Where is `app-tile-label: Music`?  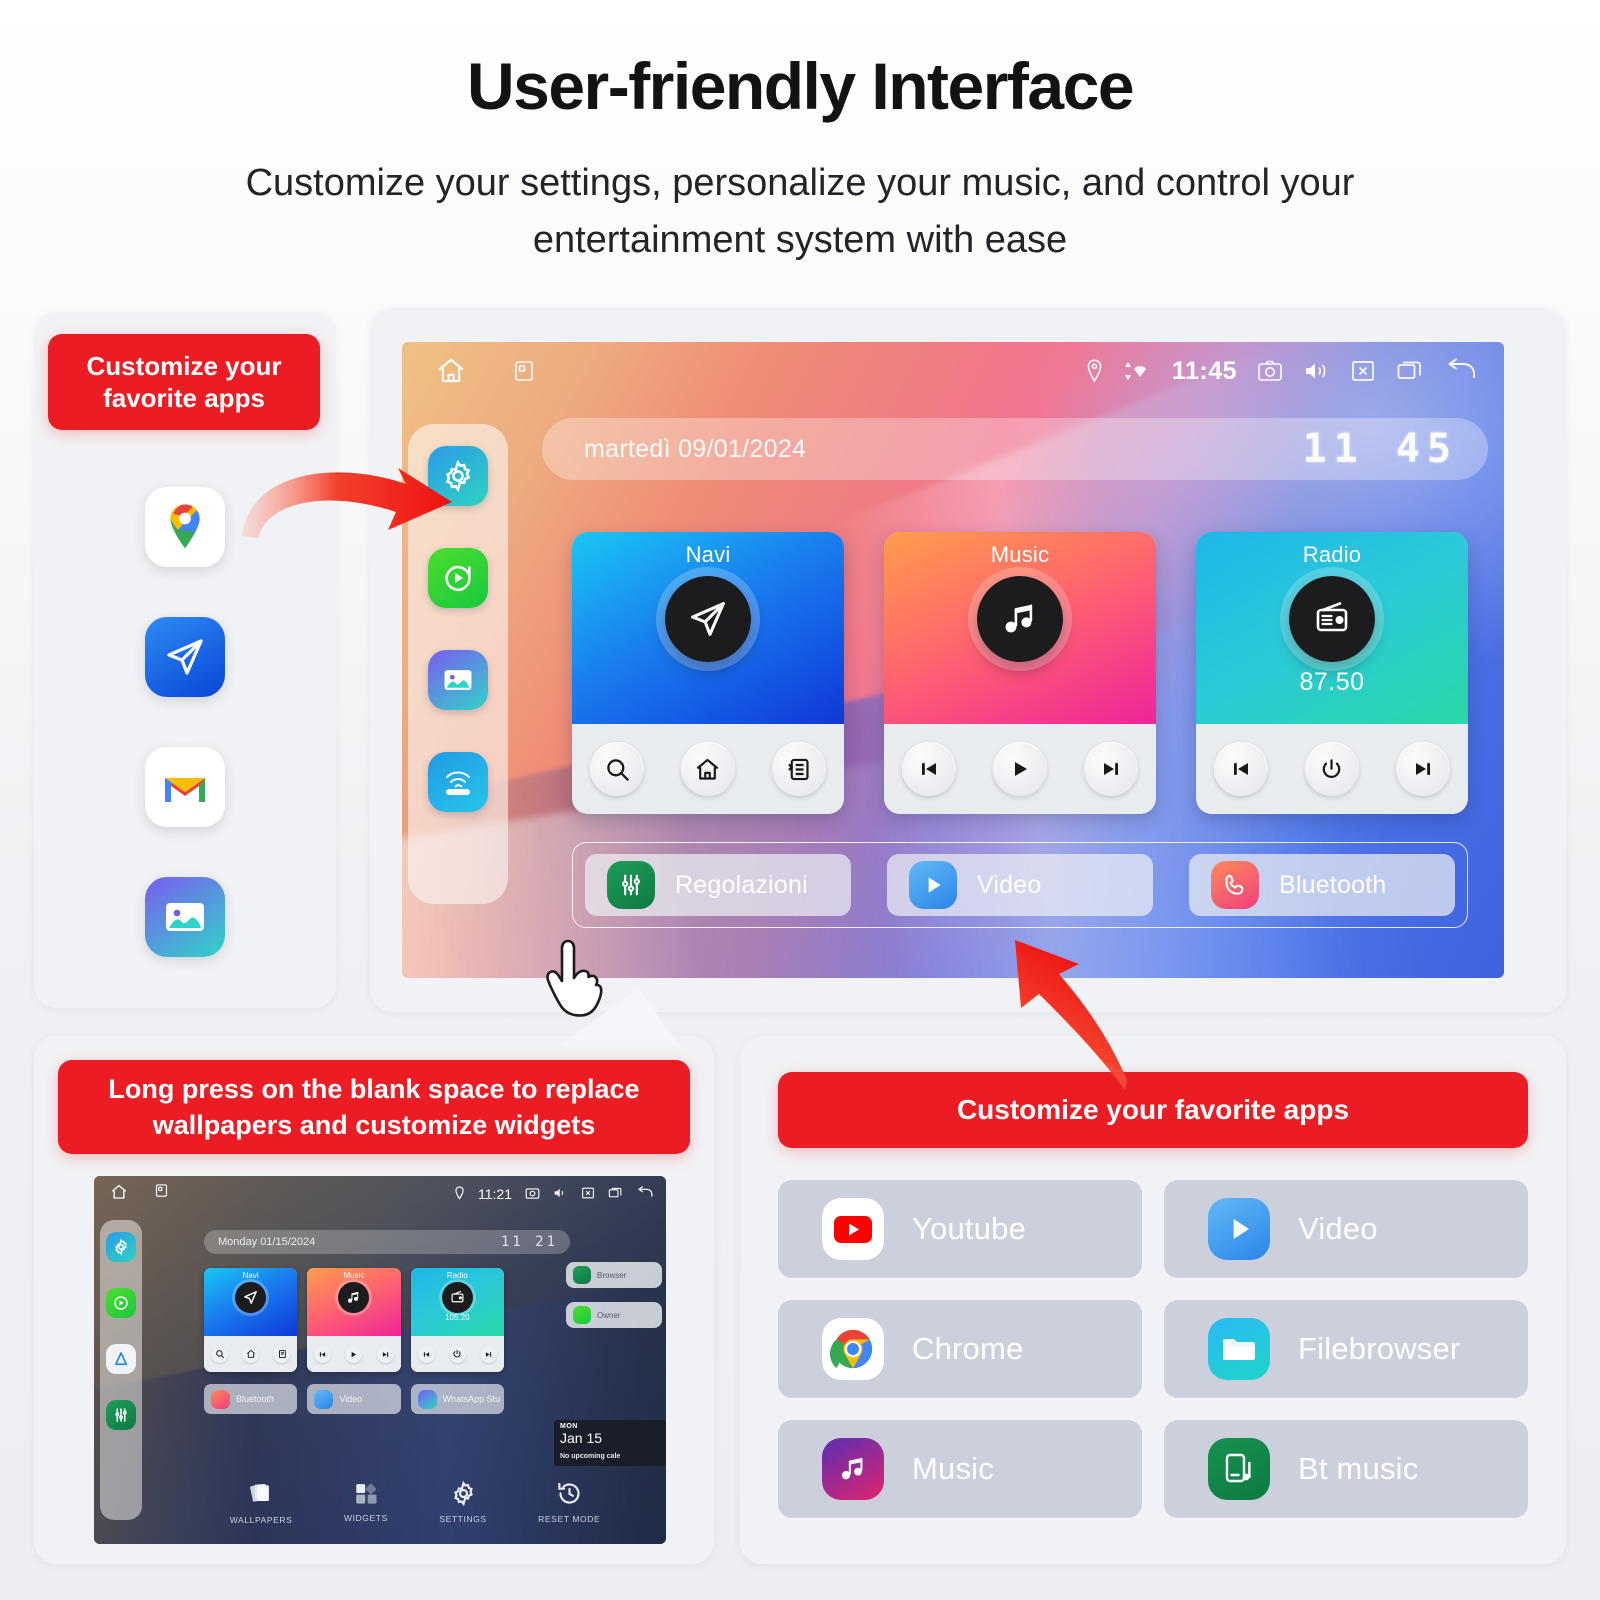
app-tile-label: Music is located at coordinates (953, 1468).